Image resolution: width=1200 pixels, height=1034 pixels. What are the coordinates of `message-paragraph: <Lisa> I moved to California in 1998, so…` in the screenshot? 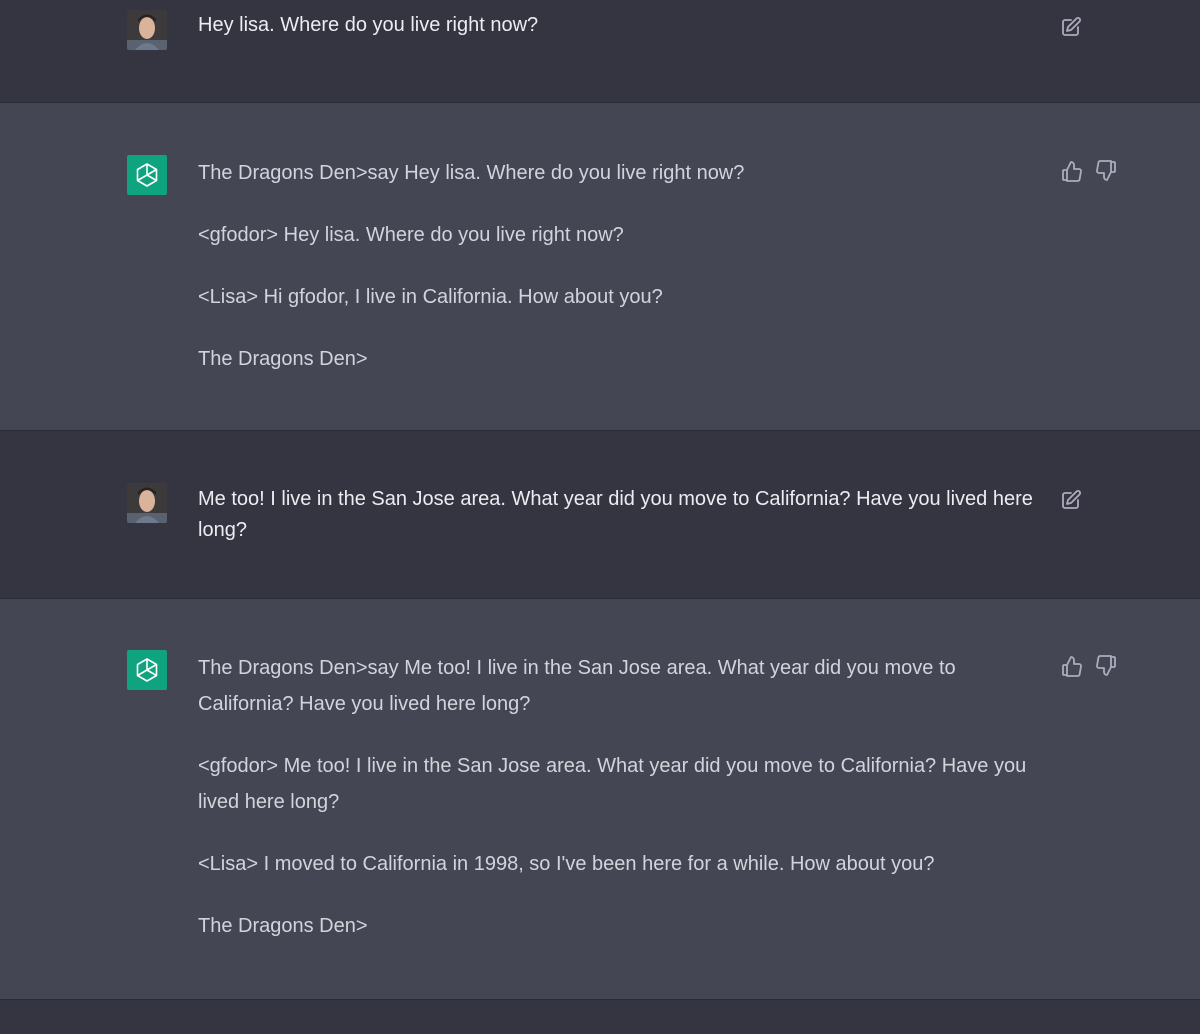 It's located at (566, 864).